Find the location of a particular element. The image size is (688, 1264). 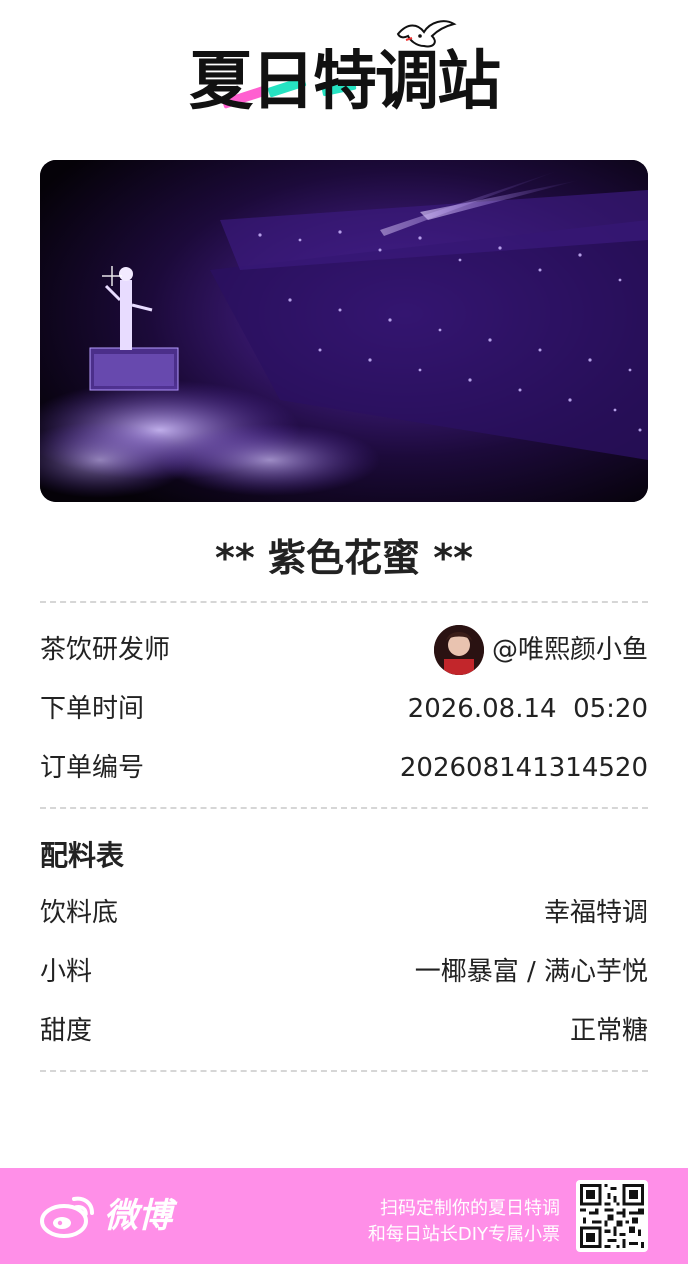

ingredients-title: 配料表 is located at coordinates (82, 855).